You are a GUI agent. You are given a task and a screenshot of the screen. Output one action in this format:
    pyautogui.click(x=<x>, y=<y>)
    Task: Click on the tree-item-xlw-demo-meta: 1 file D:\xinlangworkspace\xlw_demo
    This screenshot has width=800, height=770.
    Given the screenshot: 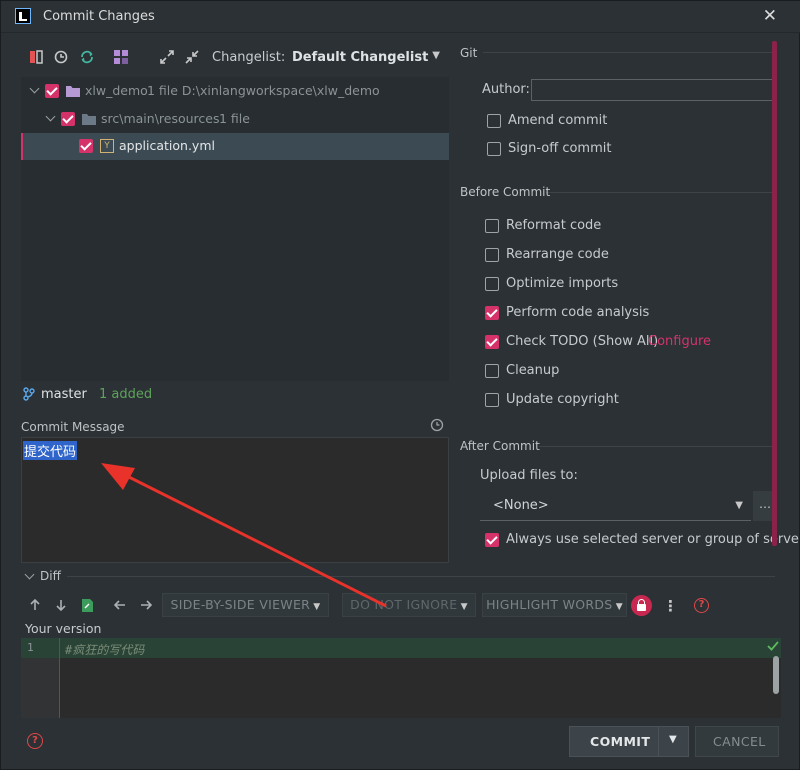 What is the action you would take?
    pyautogui.click(x=263, y=90)
    